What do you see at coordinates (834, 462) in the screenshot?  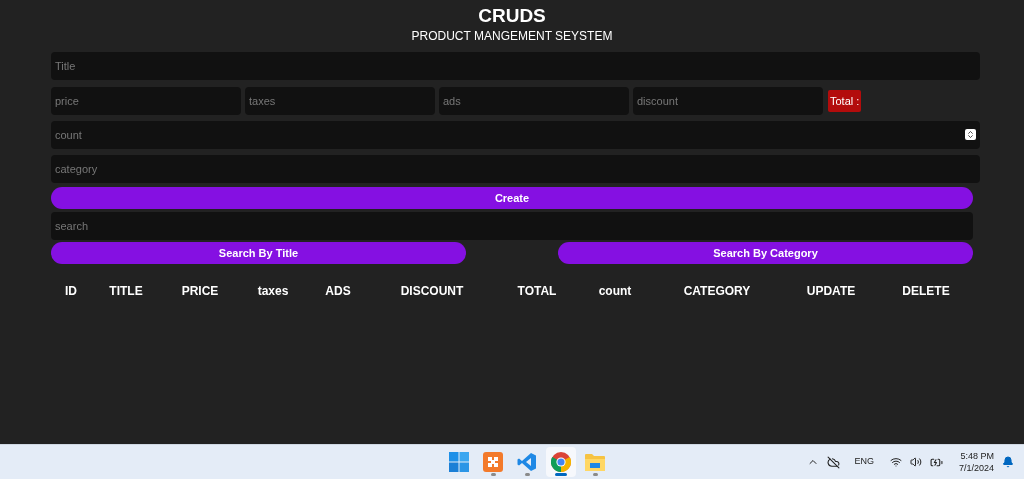 I see `cloud-off-icon` at bounding box center [834, 462].